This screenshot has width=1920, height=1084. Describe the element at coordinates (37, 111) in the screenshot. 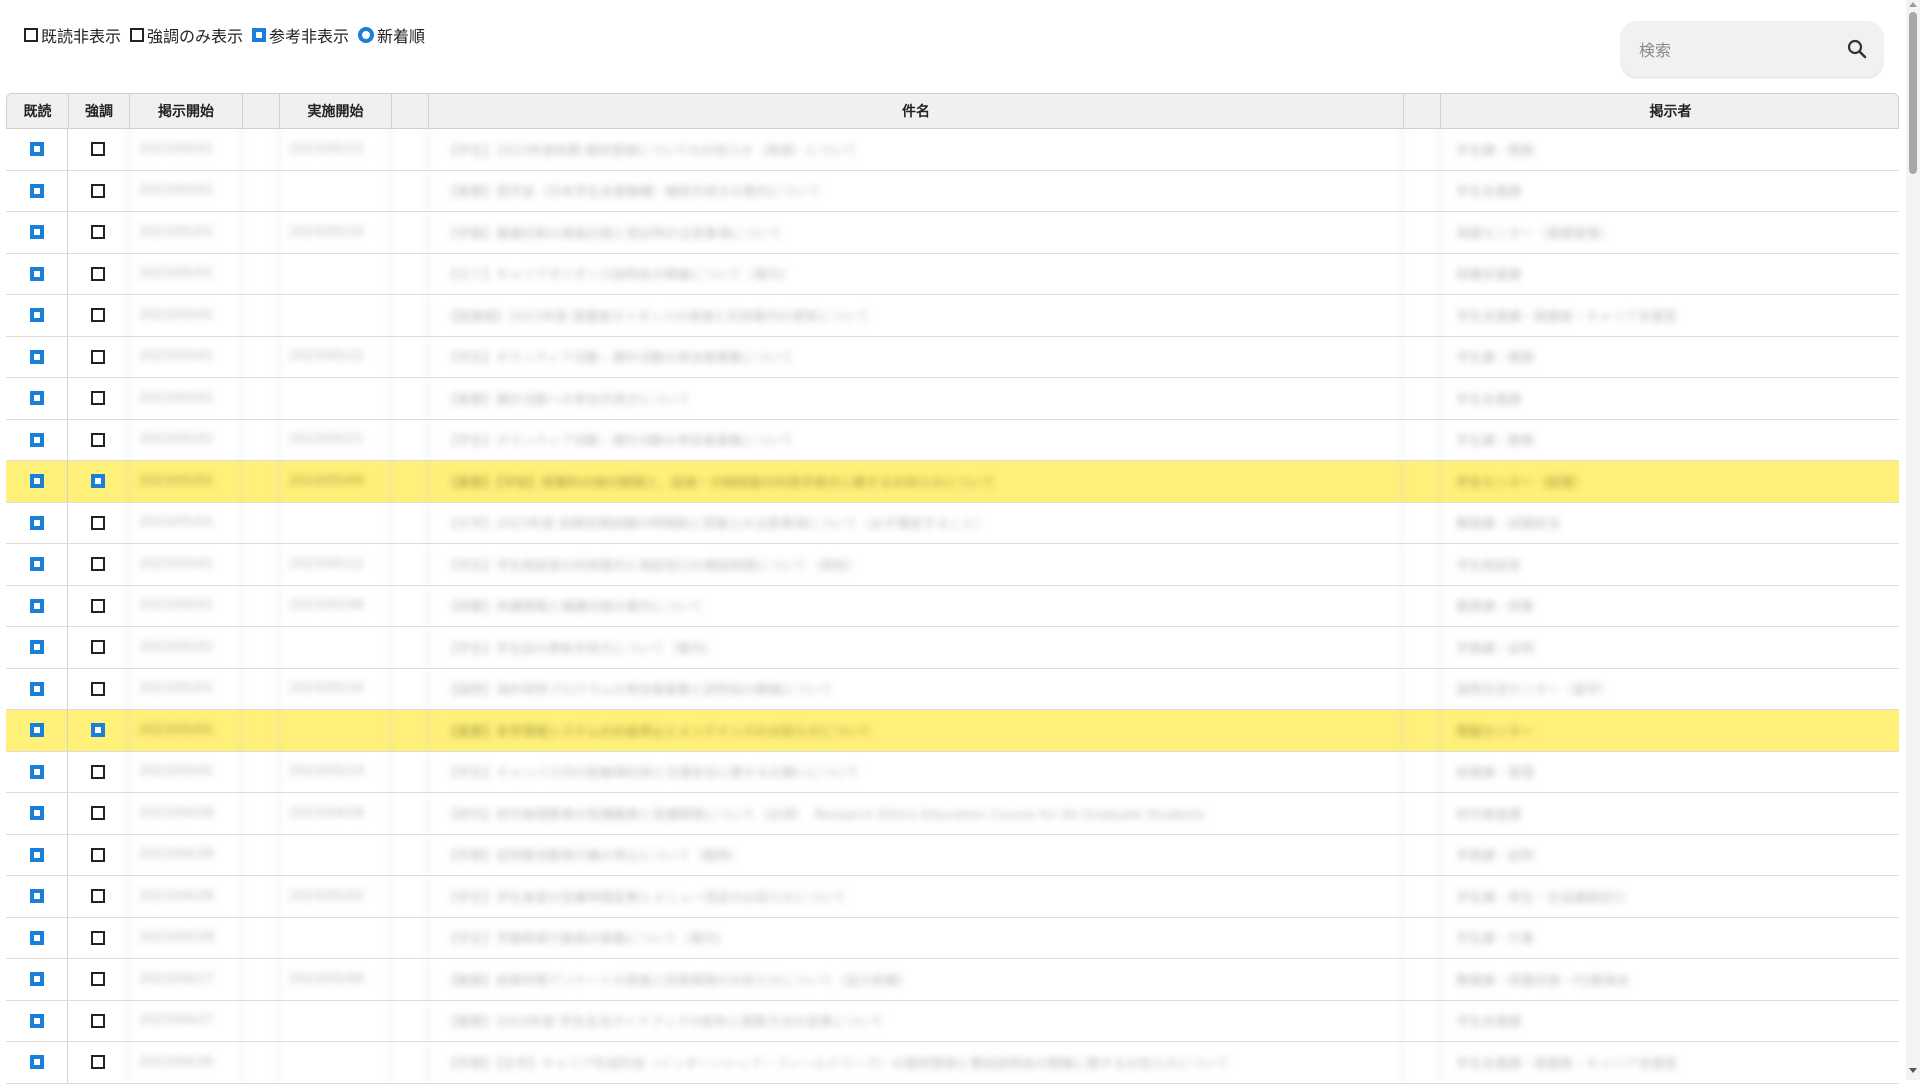

I see `col-read-header: 既読` at that location.